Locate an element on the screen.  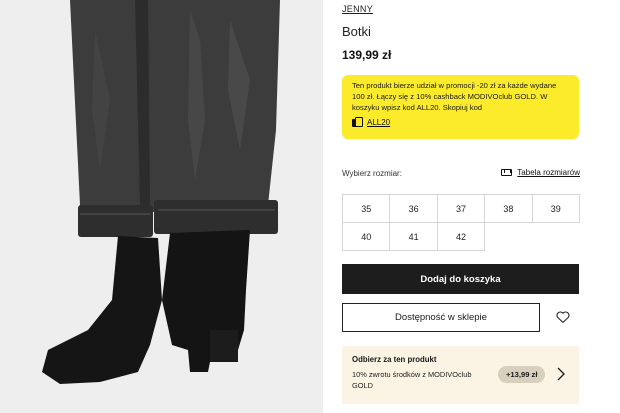
size-option: 38 is located at coordinates (508, 208).